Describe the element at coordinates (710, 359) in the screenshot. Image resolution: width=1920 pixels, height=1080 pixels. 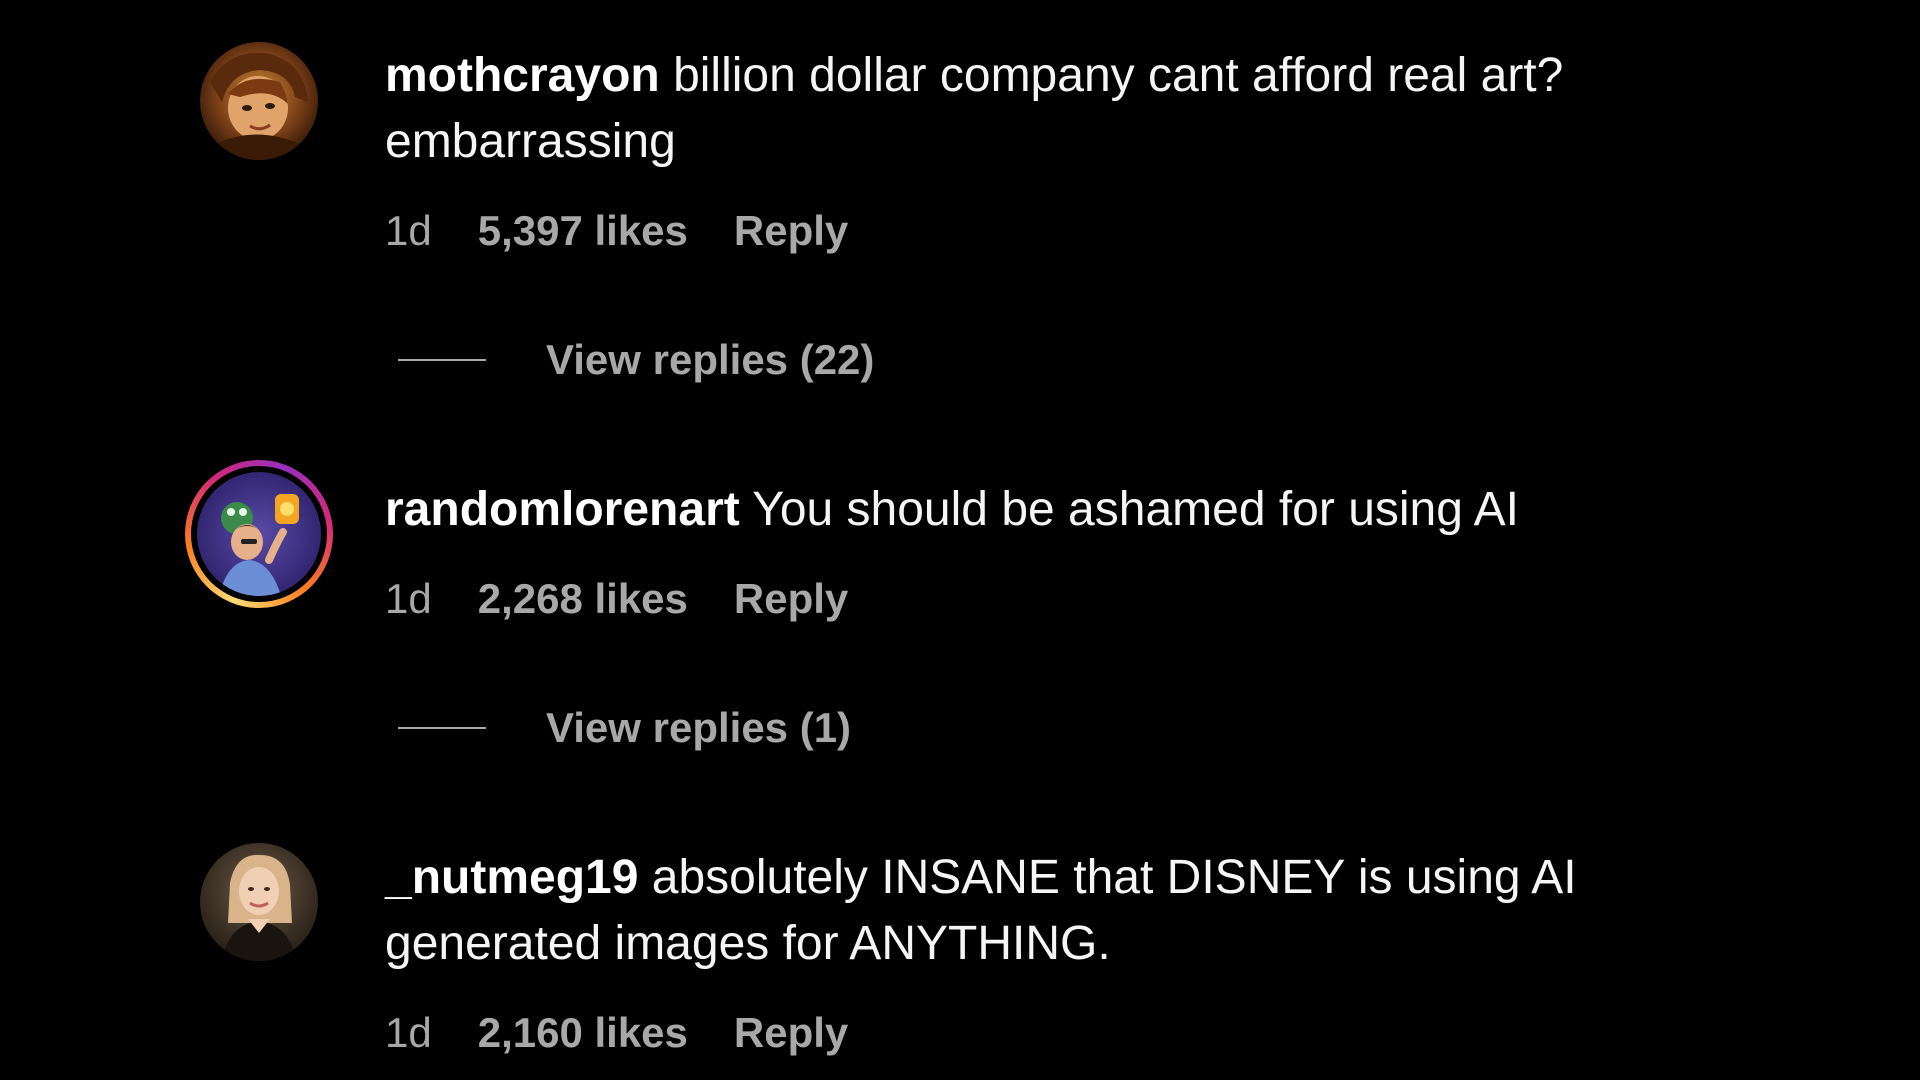
I see `view-replies-label: View replies (22)` at that location.